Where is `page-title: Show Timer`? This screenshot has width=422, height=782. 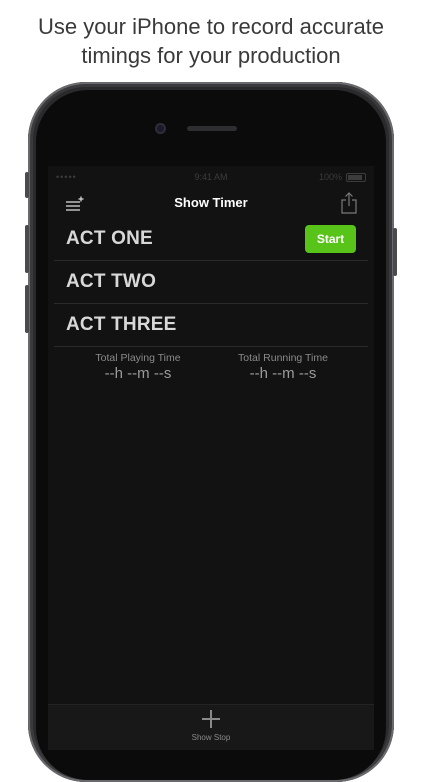
page-title: Show Timer is located at coordinates (211, 202).